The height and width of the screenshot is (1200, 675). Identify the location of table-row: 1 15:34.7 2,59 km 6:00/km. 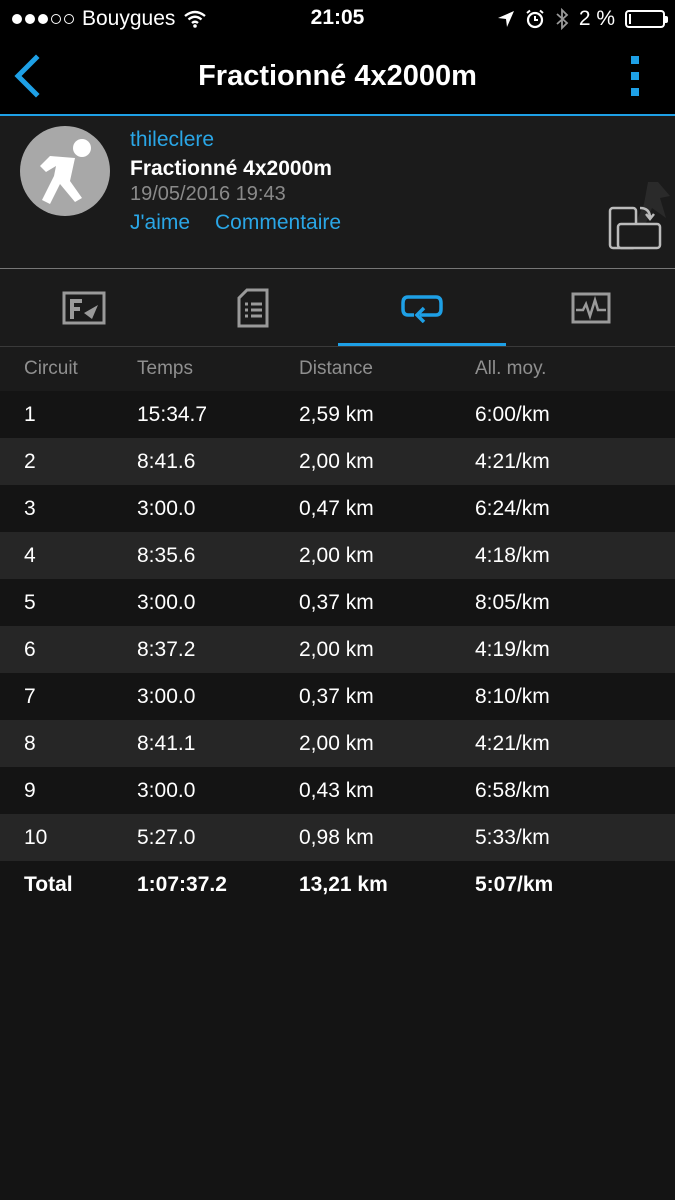
(337, 414).